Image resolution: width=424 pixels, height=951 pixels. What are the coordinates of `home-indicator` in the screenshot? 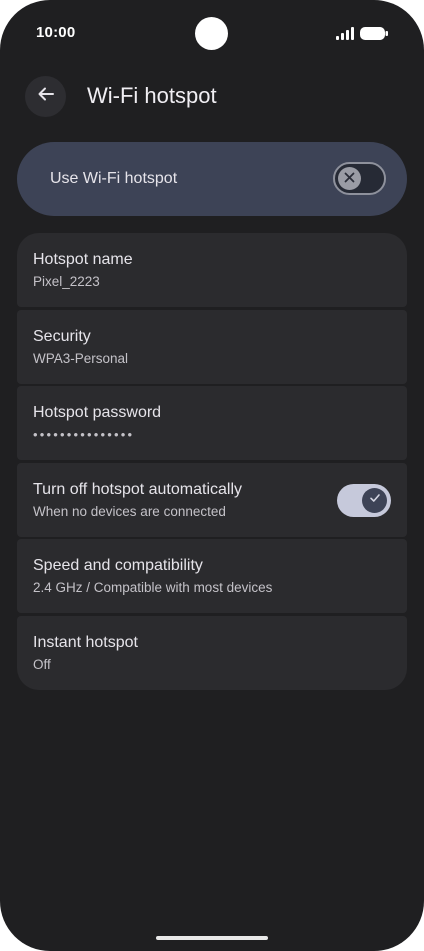 It's located at (212, 938).